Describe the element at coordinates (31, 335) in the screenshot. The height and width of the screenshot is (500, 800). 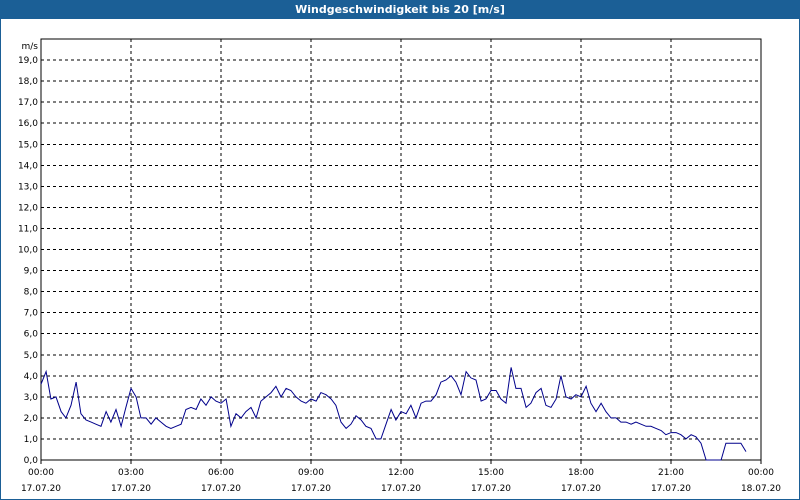
I see `y-tick-label: 6,0` at that location.